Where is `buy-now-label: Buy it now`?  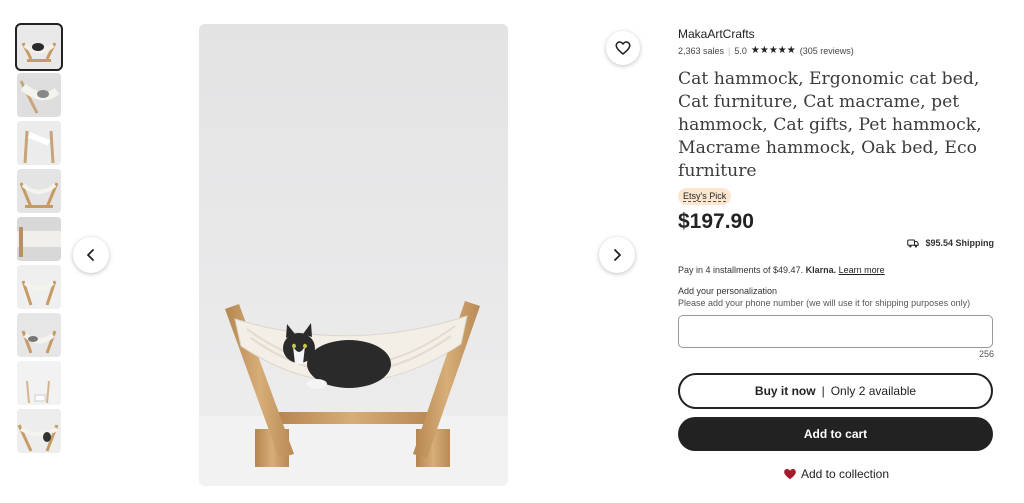
buy-now-label: Buy it now is located at coordinates (785, 391).